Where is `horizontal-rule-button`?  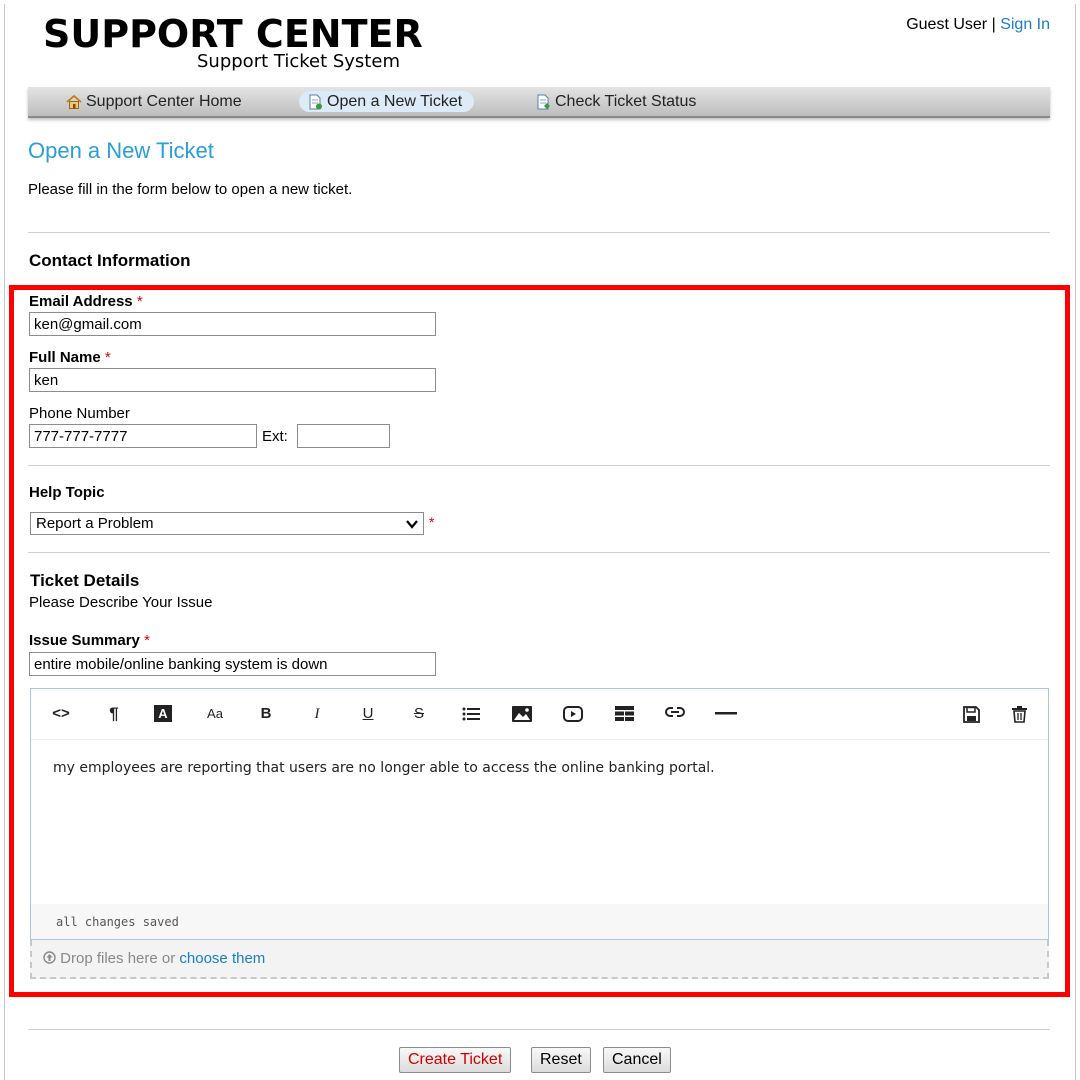 horizontal-rule-button is located at coordinates (726, 714).